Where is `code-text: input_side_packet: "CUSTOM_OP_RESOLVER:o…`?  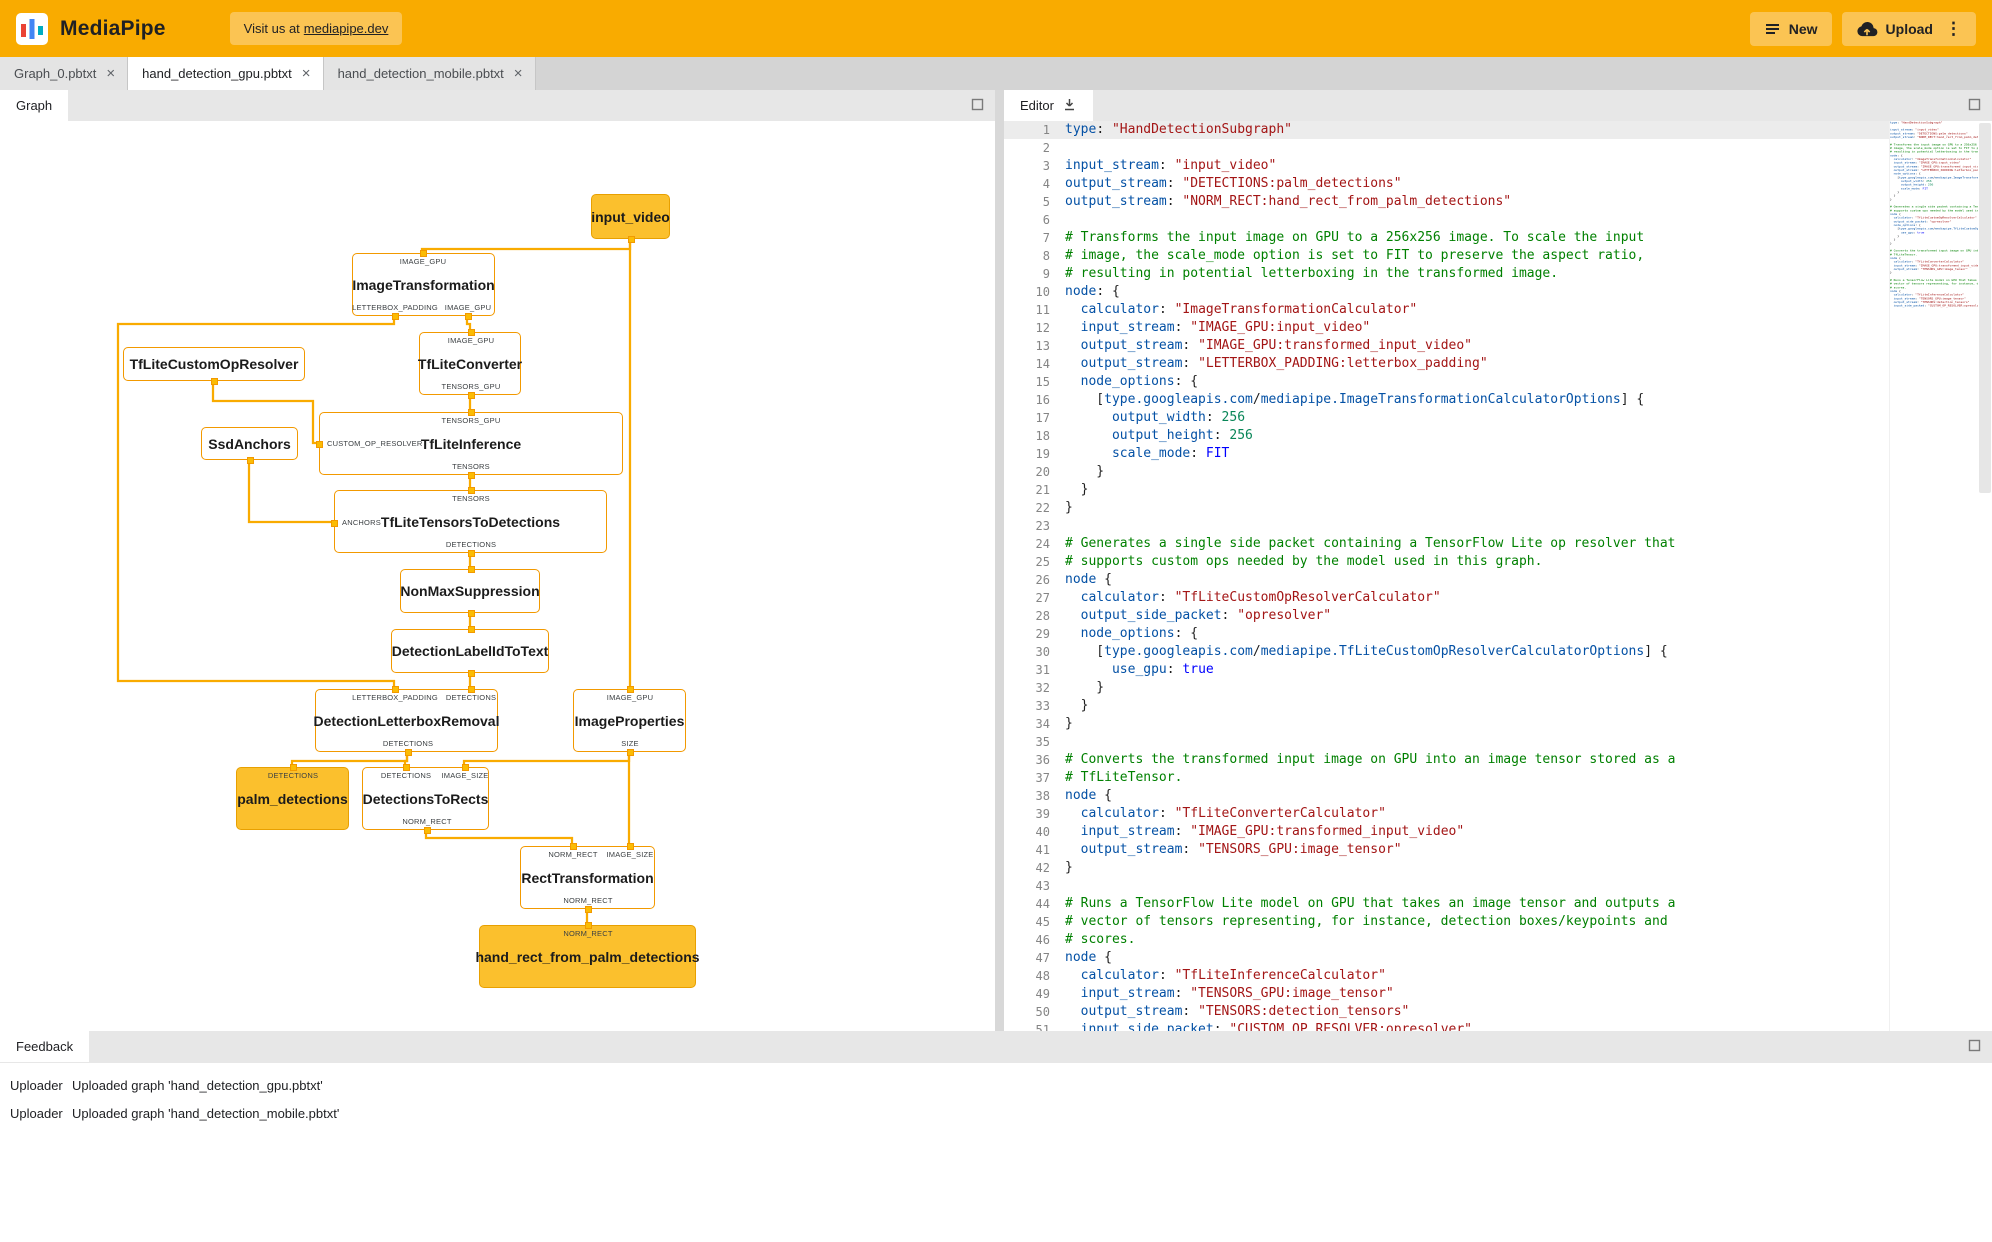 code-text: input_side_packet: "CUSTOM_OP_RESOLVER:o… is located at coordinates (1276, 1026).